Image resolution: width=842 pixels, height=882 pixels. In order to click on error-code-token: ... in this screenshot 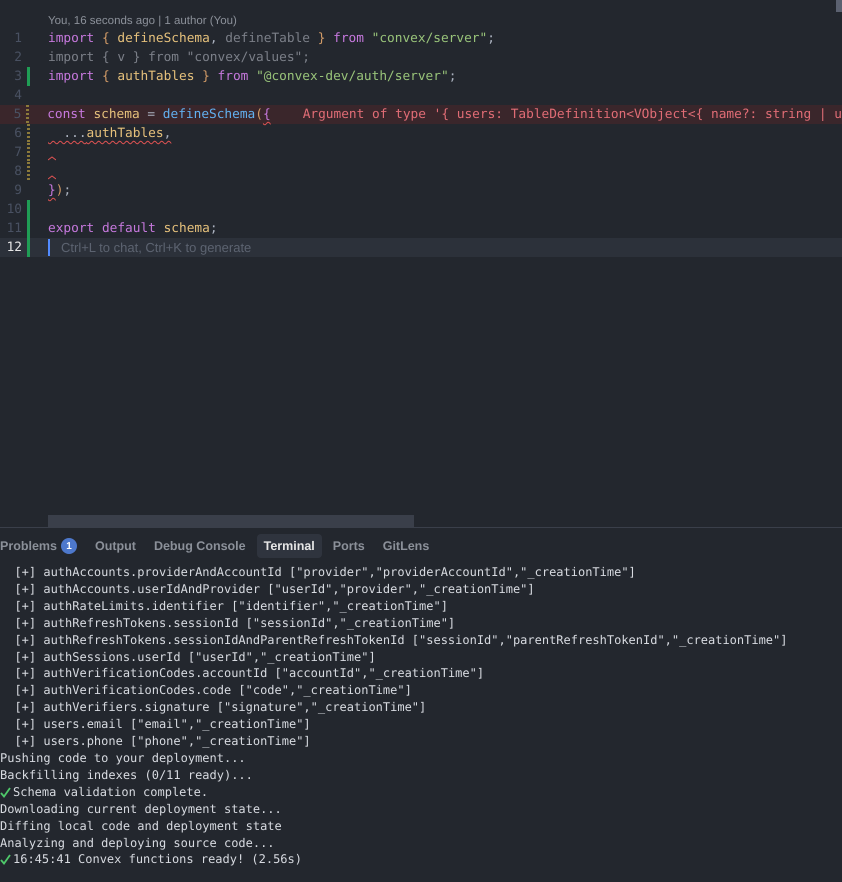, I will do `click(74, 134)`.